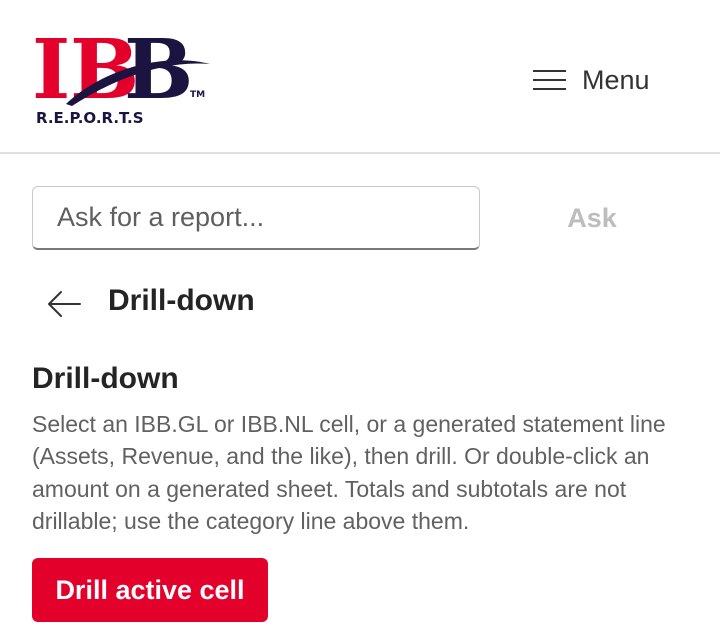  I want to click on back-button, so click(64, 304).